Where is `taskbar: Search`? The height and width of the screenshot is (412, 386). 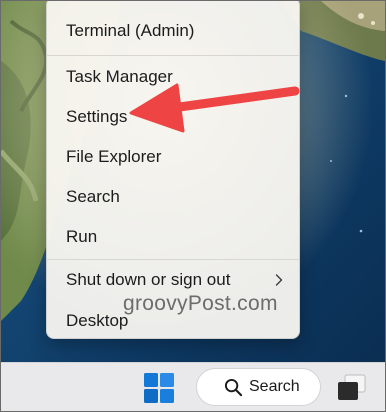 taskbar: Search is located at coordinates (193, 386).